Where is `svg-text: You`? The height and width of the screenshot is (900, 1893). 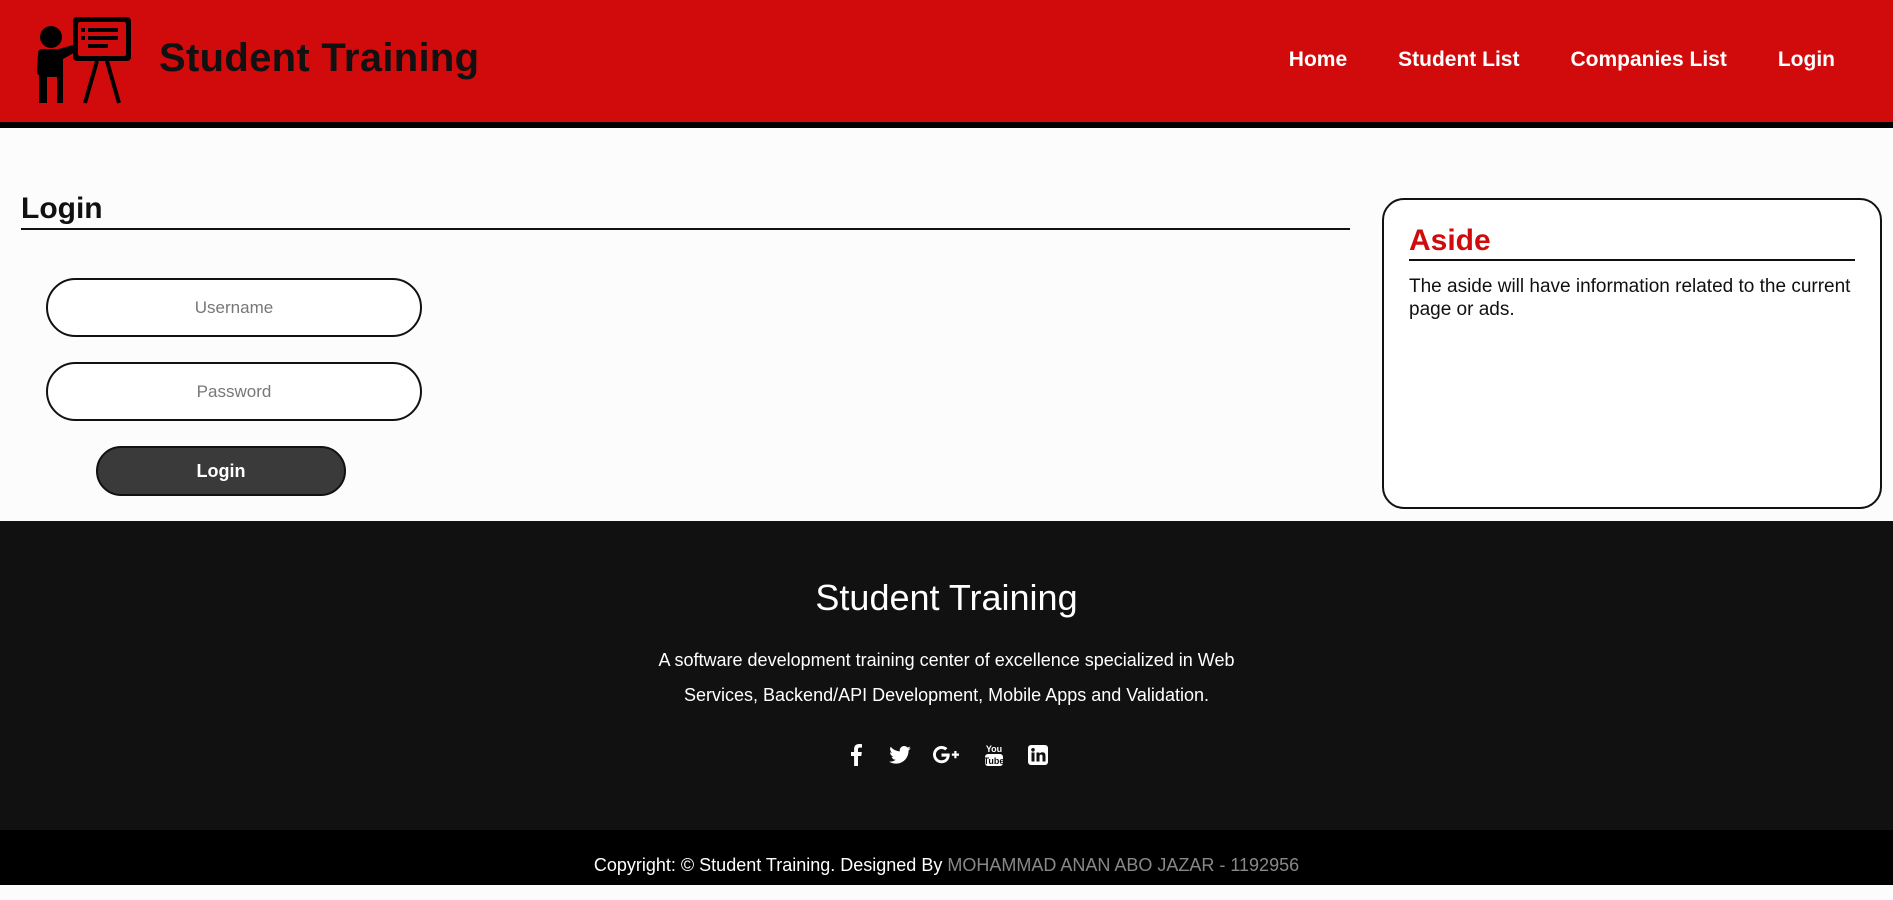 svg-text: You is located at coordinates (993, 749).